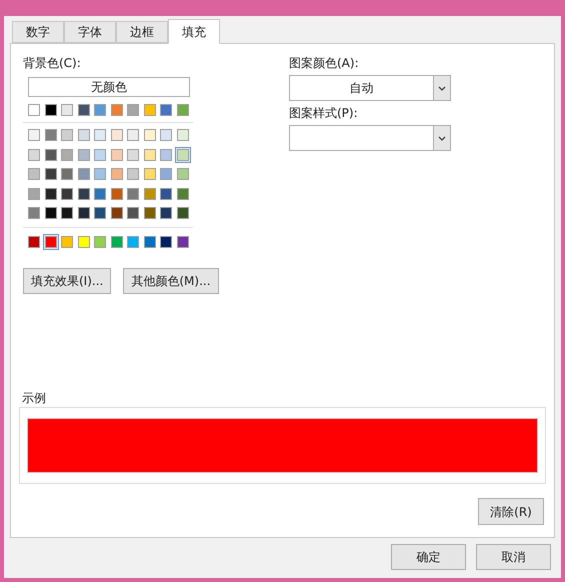 The height and width of the screenshot is (582, 565). Describe the element at coordinates (324, 63) in the screenshot. I see `field-label: 图案颜色(A):` at that location.